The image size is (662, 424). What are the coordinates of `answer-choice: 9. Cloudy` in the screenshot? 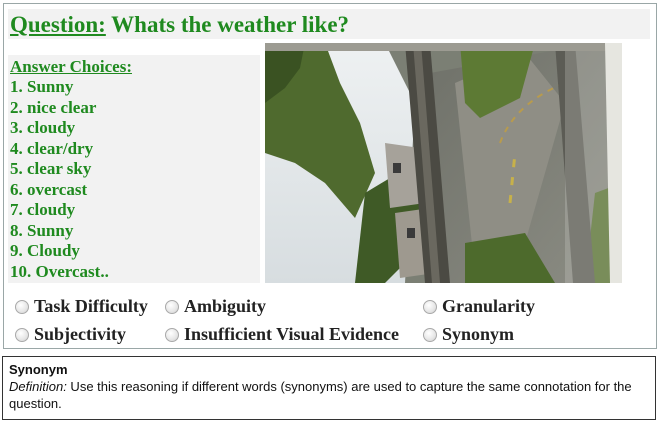 It's located at (45, 250).